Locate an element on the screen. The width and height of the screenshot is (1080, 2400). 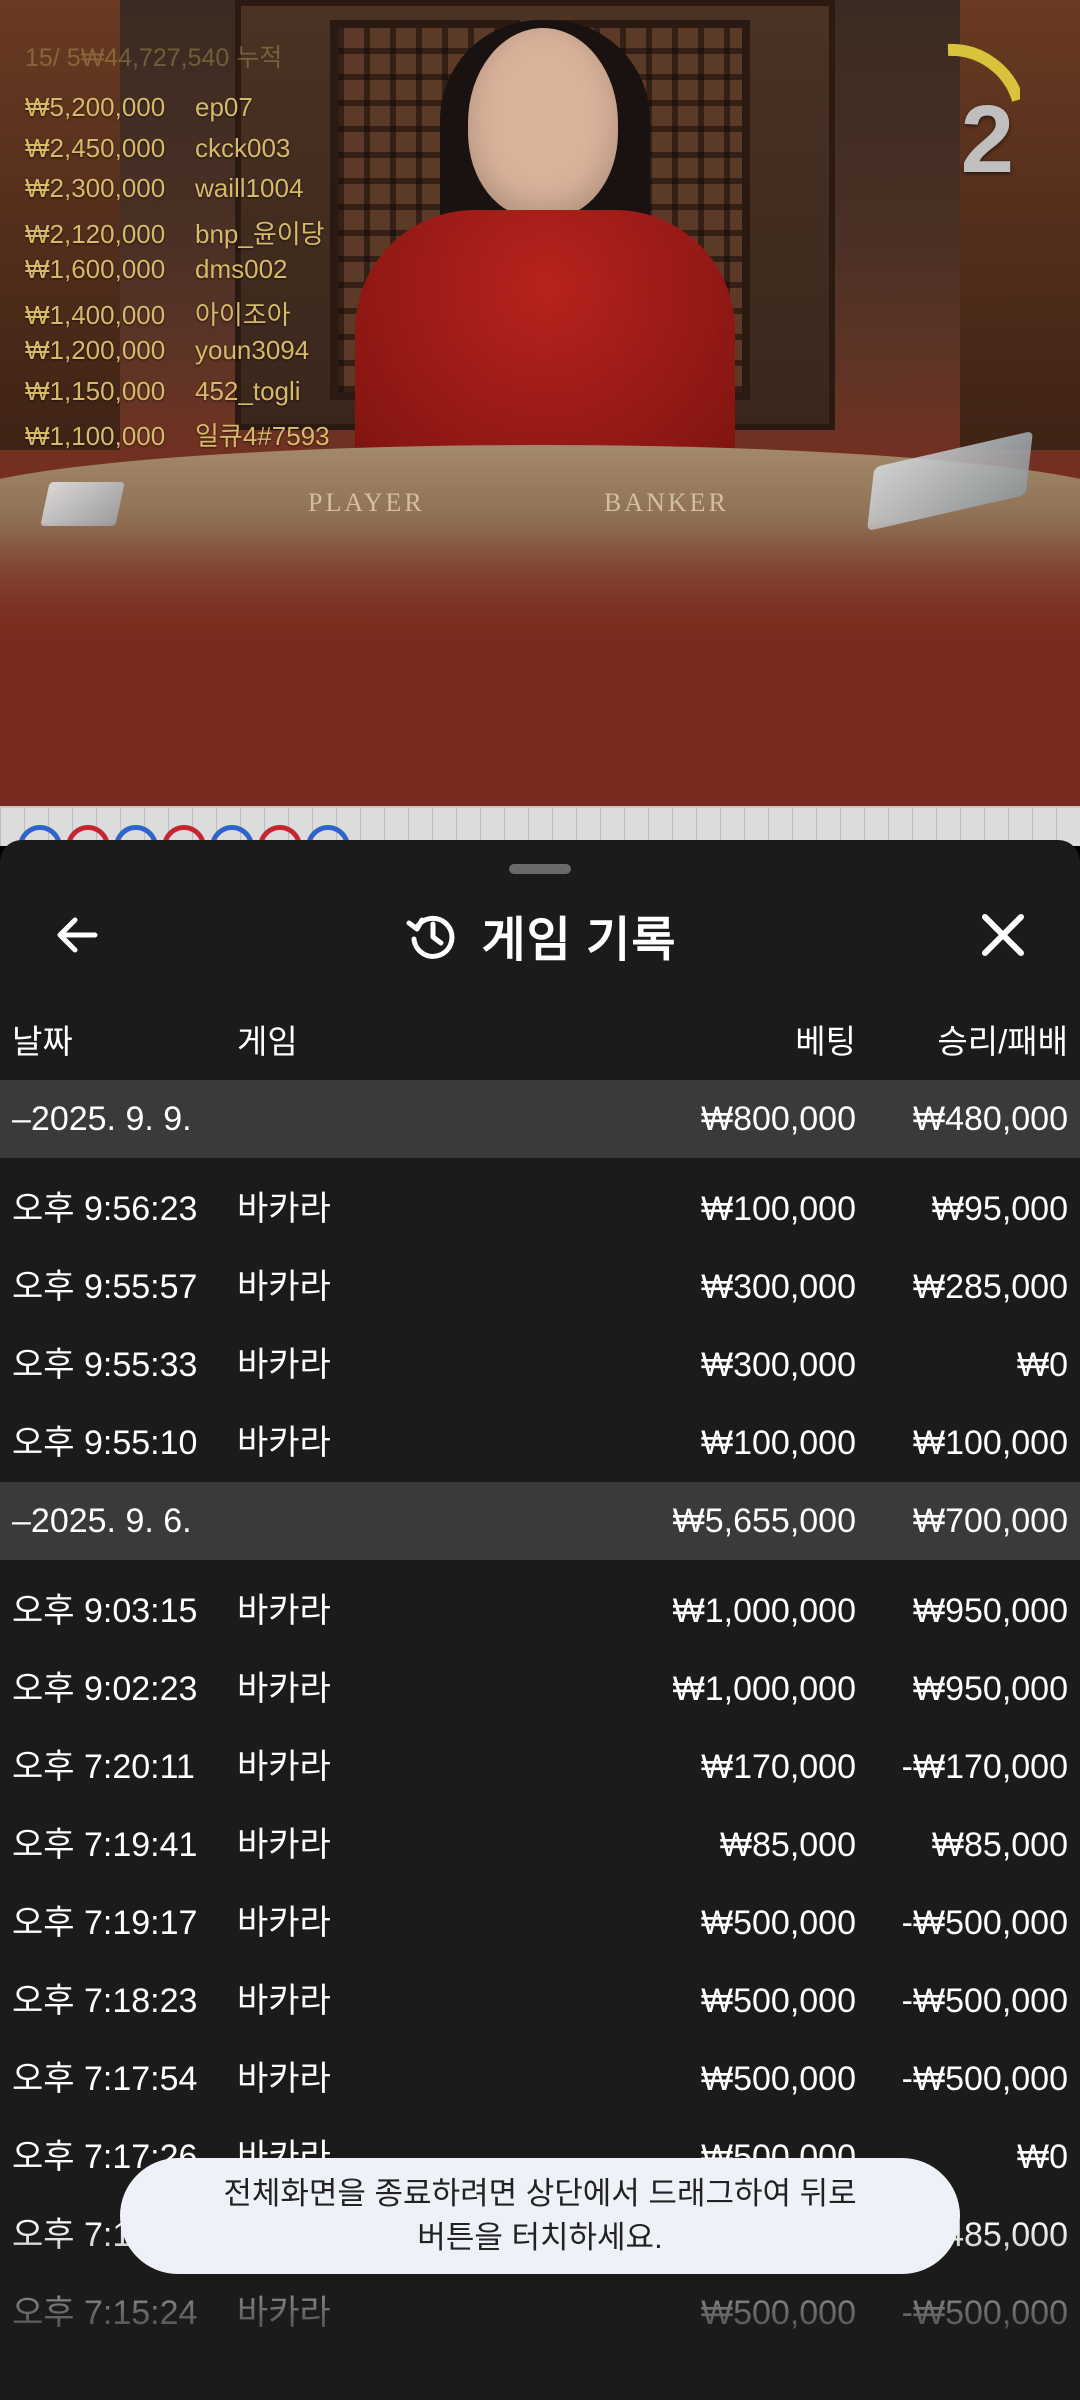
leaderboard-user: 일큐4#7593 is located at coordinates (262, 436).